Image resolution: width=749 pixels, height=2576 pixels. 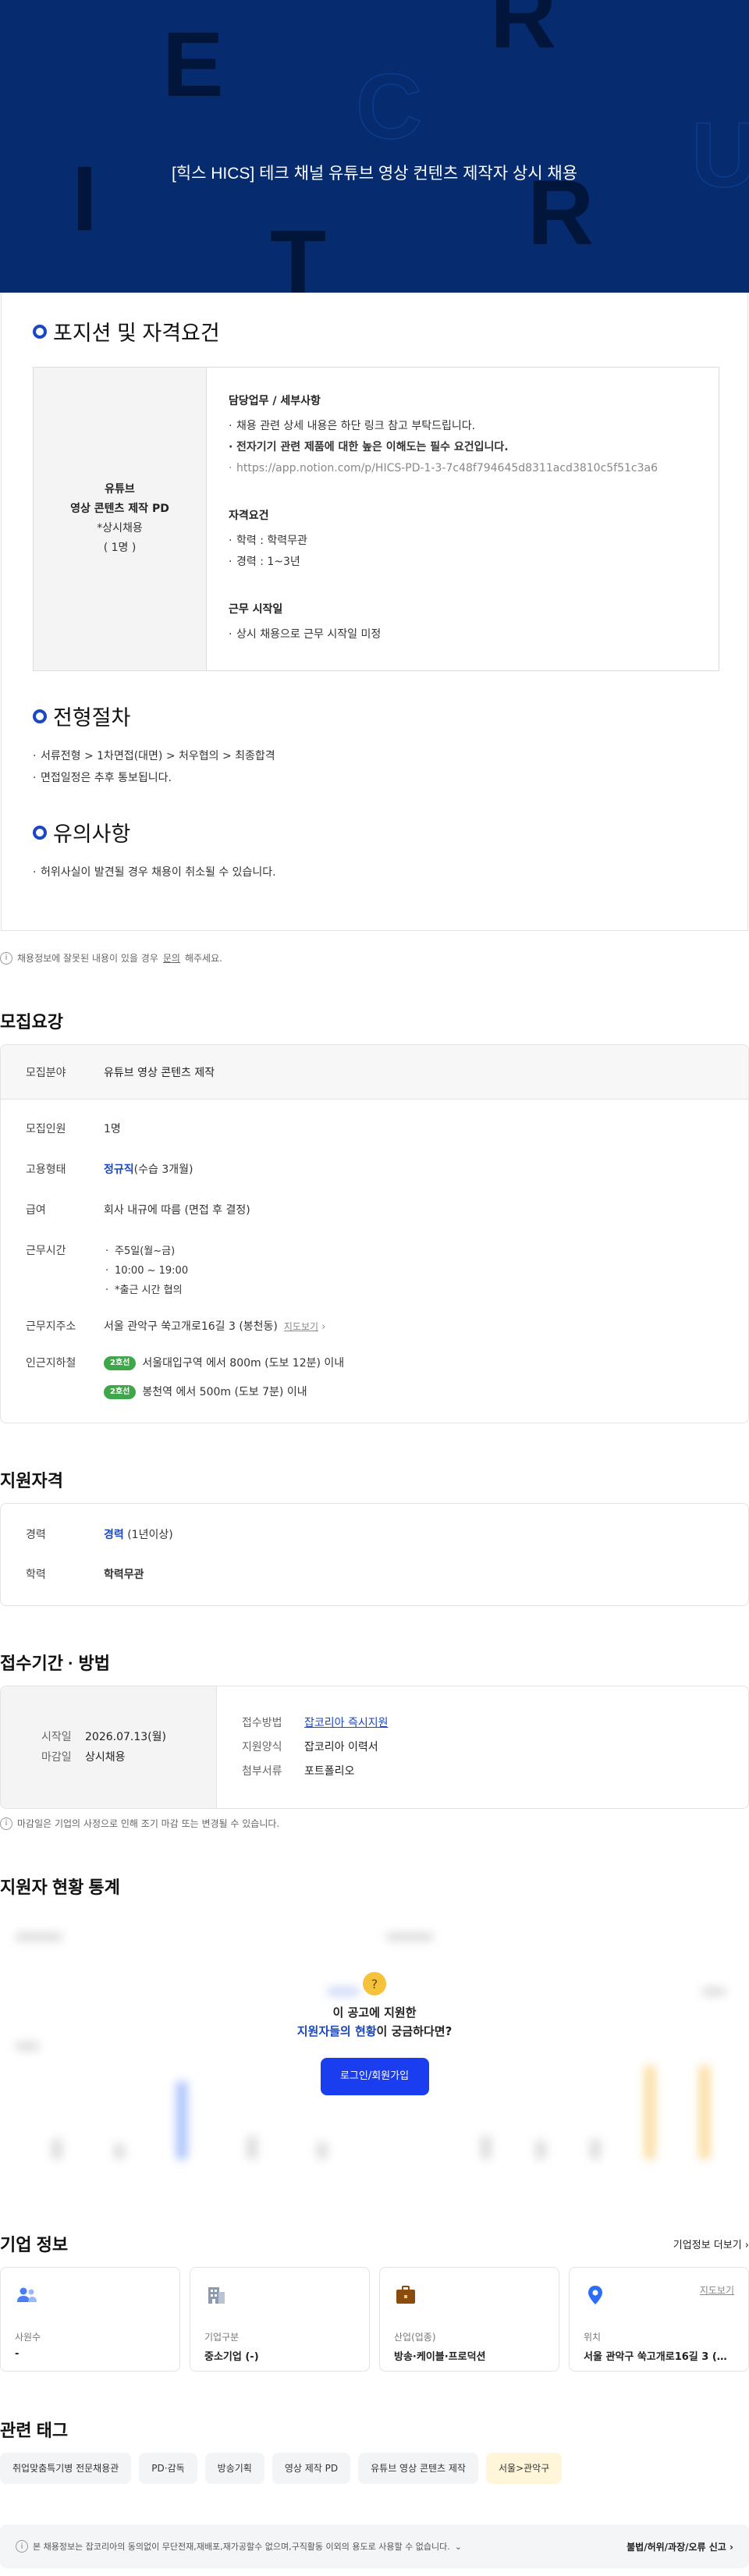 What do you see at coordinates (346, 1723) in the screenshot?
I see `apply-now-link: 잡코리아 즉시지원` at bounding box center [346, 1723].